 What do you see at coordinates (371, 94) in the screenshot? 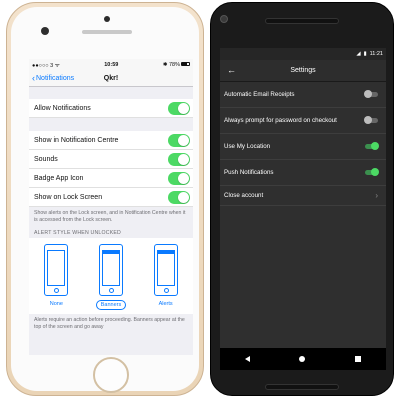
I see `automatic-email-receipts-switch` at bounding box center [371, 94].